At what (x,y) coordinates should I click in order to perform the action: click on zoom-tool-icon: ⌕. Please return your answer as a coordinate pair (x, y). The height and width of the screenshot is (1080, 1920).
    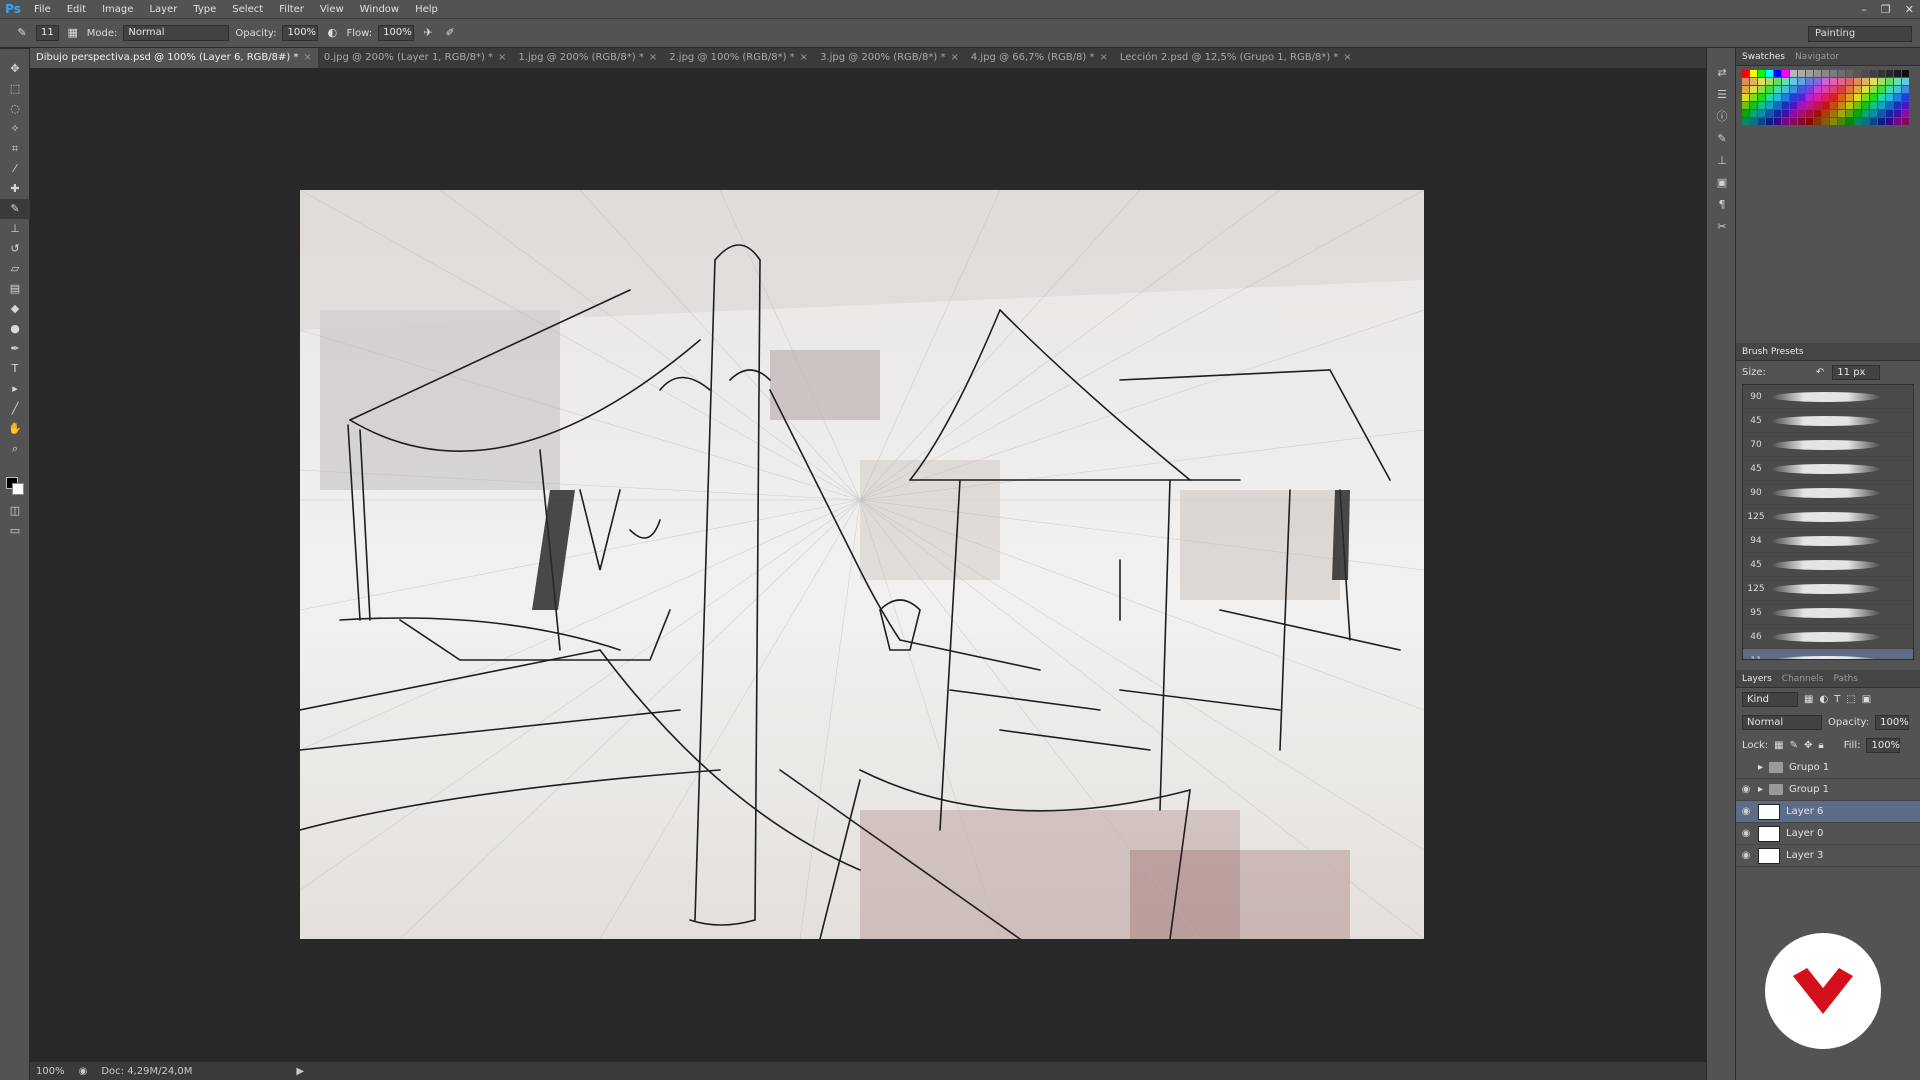
    Looking at the image, I should click on (15, 449).